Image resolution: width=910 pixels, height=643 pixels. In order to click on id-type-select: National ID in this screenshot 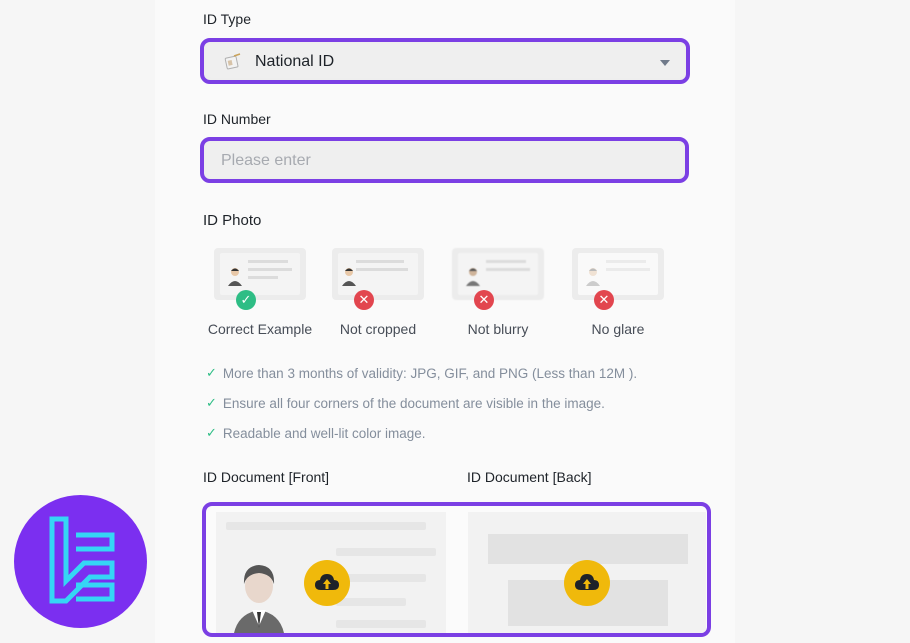, I will do `click(445, 61)`.